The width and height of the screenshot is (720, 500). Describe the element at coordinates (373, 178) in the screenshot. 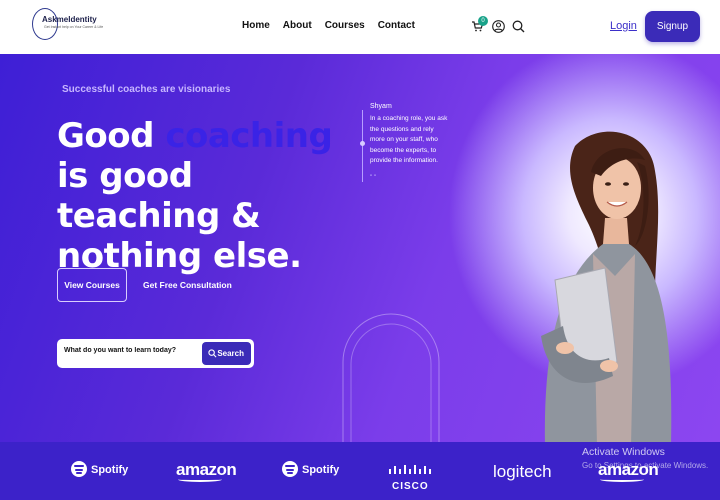

I see `quote-mark: " "` at that location.